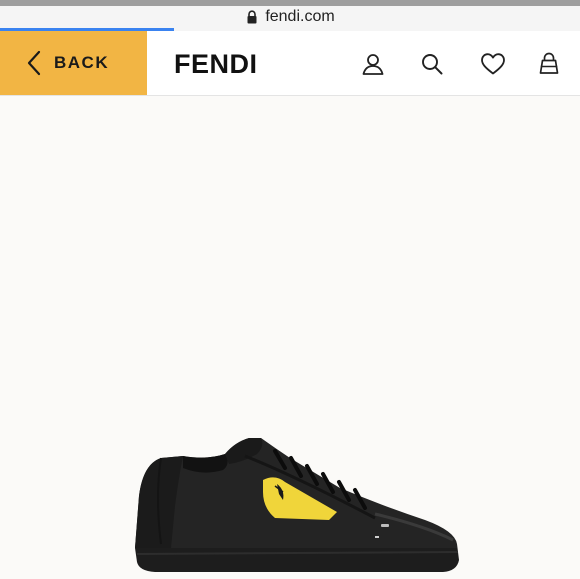 This screenshot has width=580, height=579. What do you see at coordinates (493, 64) in the screenshot?
I see `wishlist-heart-icon` at bounding box center [493, 64].